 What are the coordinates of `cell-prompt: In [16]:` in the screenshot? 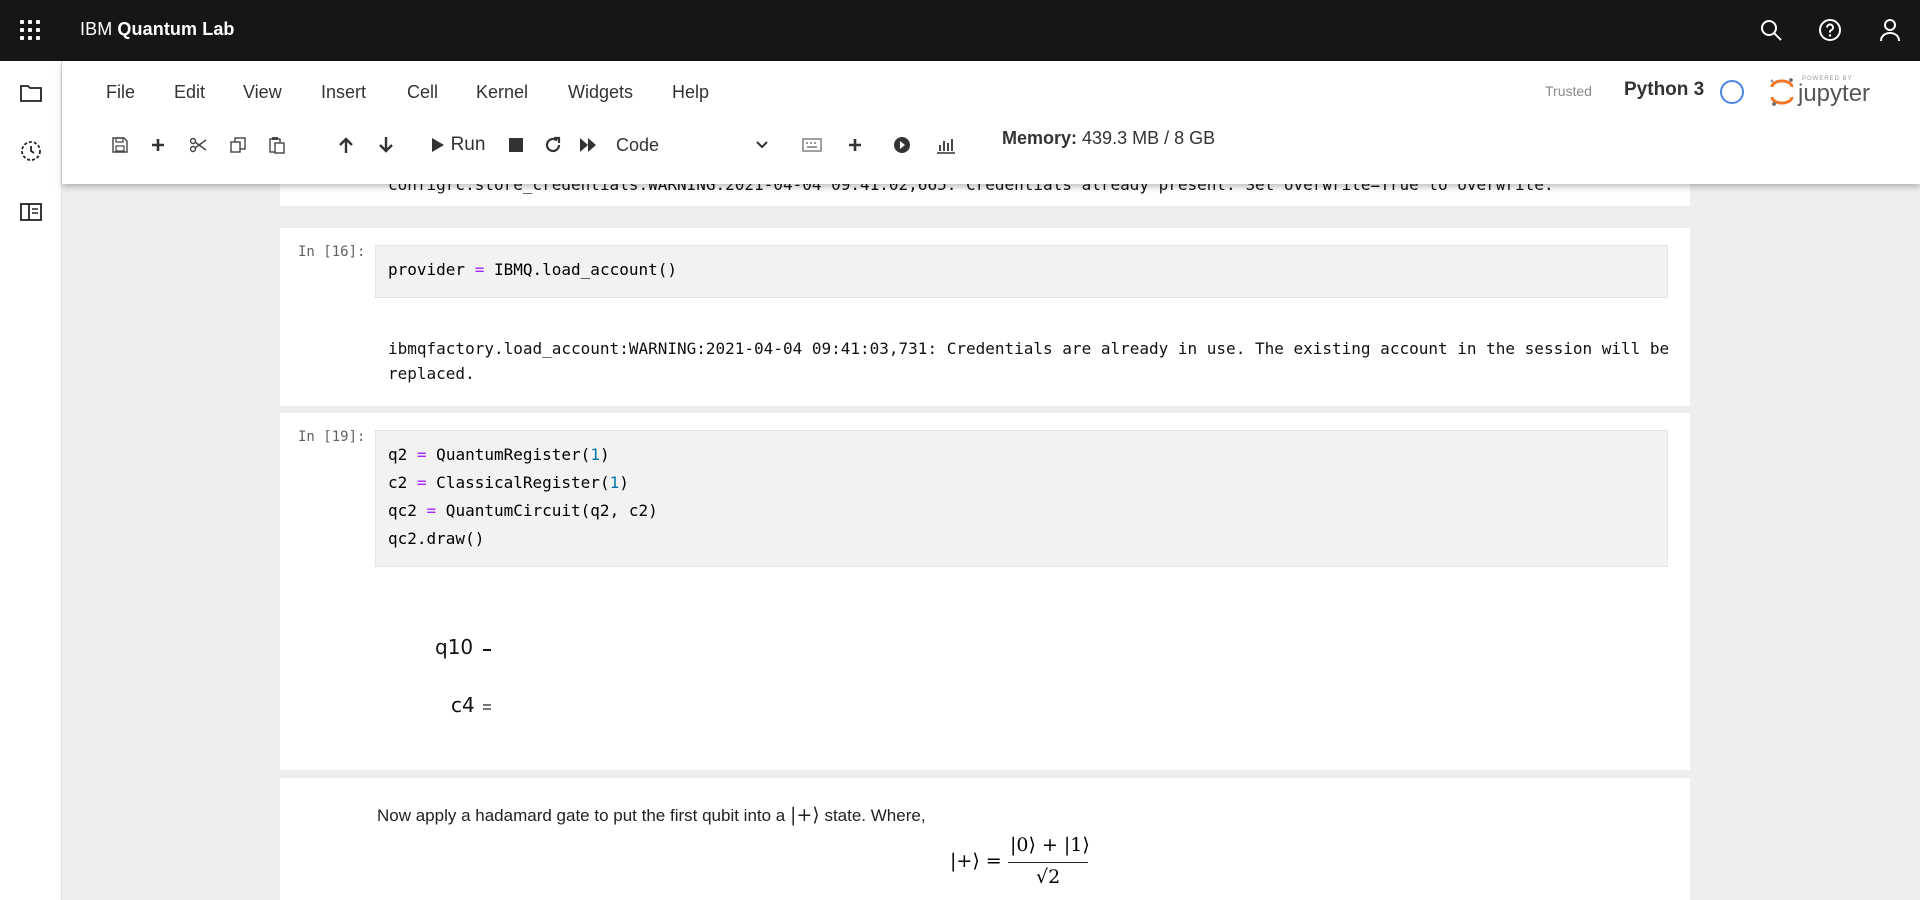 It's located at (332, 252).